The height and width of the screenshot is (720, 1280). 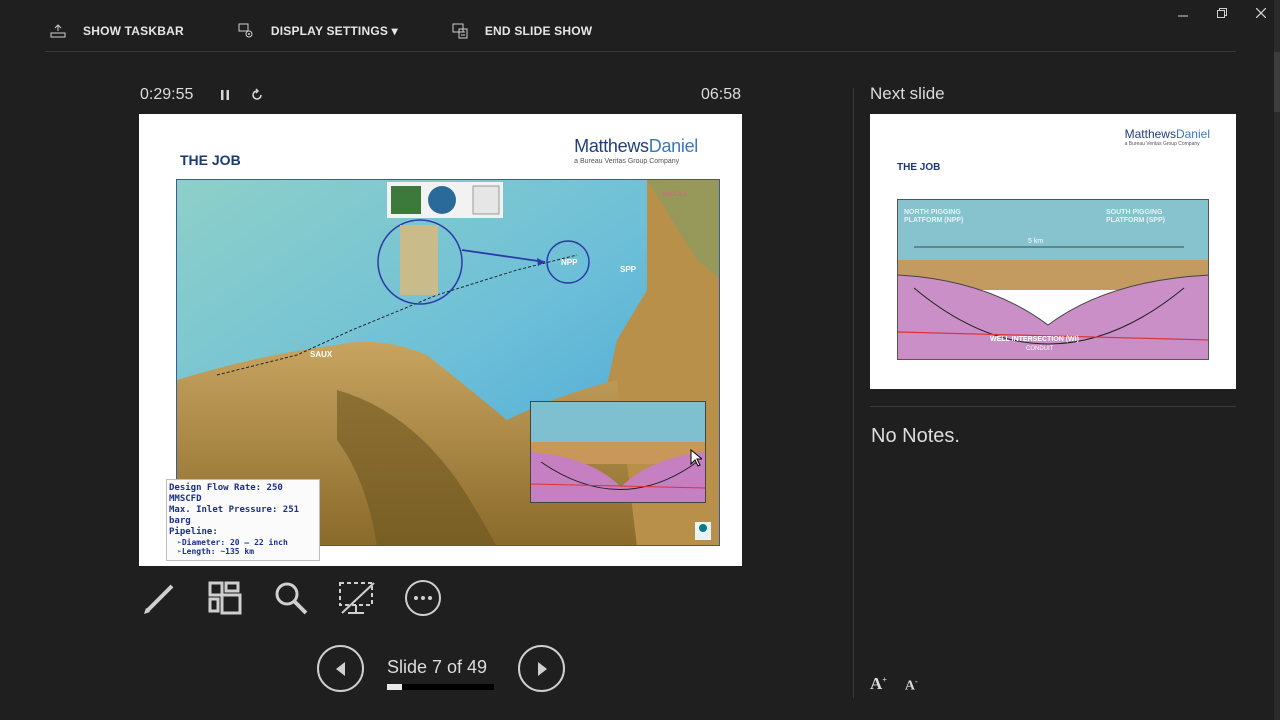 What do you see at coordinates (915, 436) in the screenshot?
I see `speaker-notes: No Notes.` at bounding box center [915, 436].